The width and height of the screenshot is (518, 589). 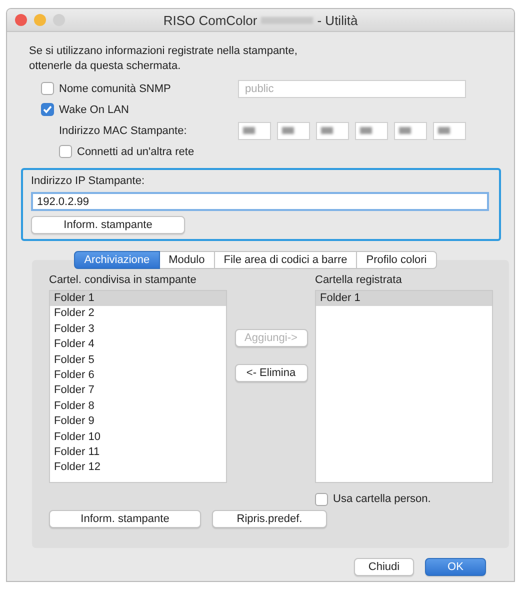 What do you see at coordinates (187, 260) in the screenshot?
I see `tab: Modulo` at bounding box center [187, 260].